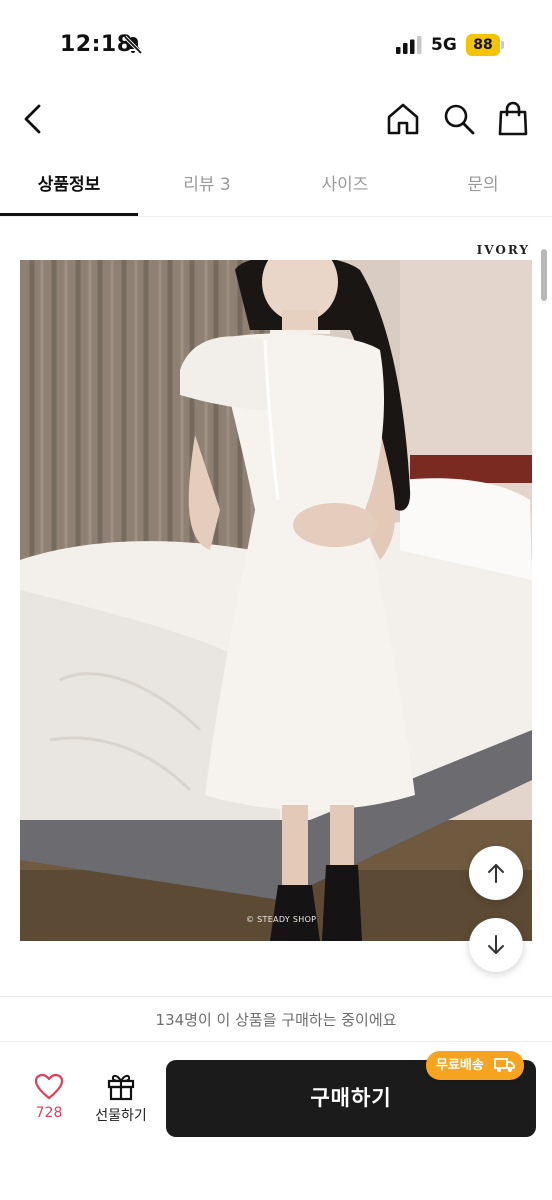 The height and width of the screenshot is (1200, 552). Describe the element at coordinates (34, 119) in the screenshot. I see `back-arrow-icon` at that location.